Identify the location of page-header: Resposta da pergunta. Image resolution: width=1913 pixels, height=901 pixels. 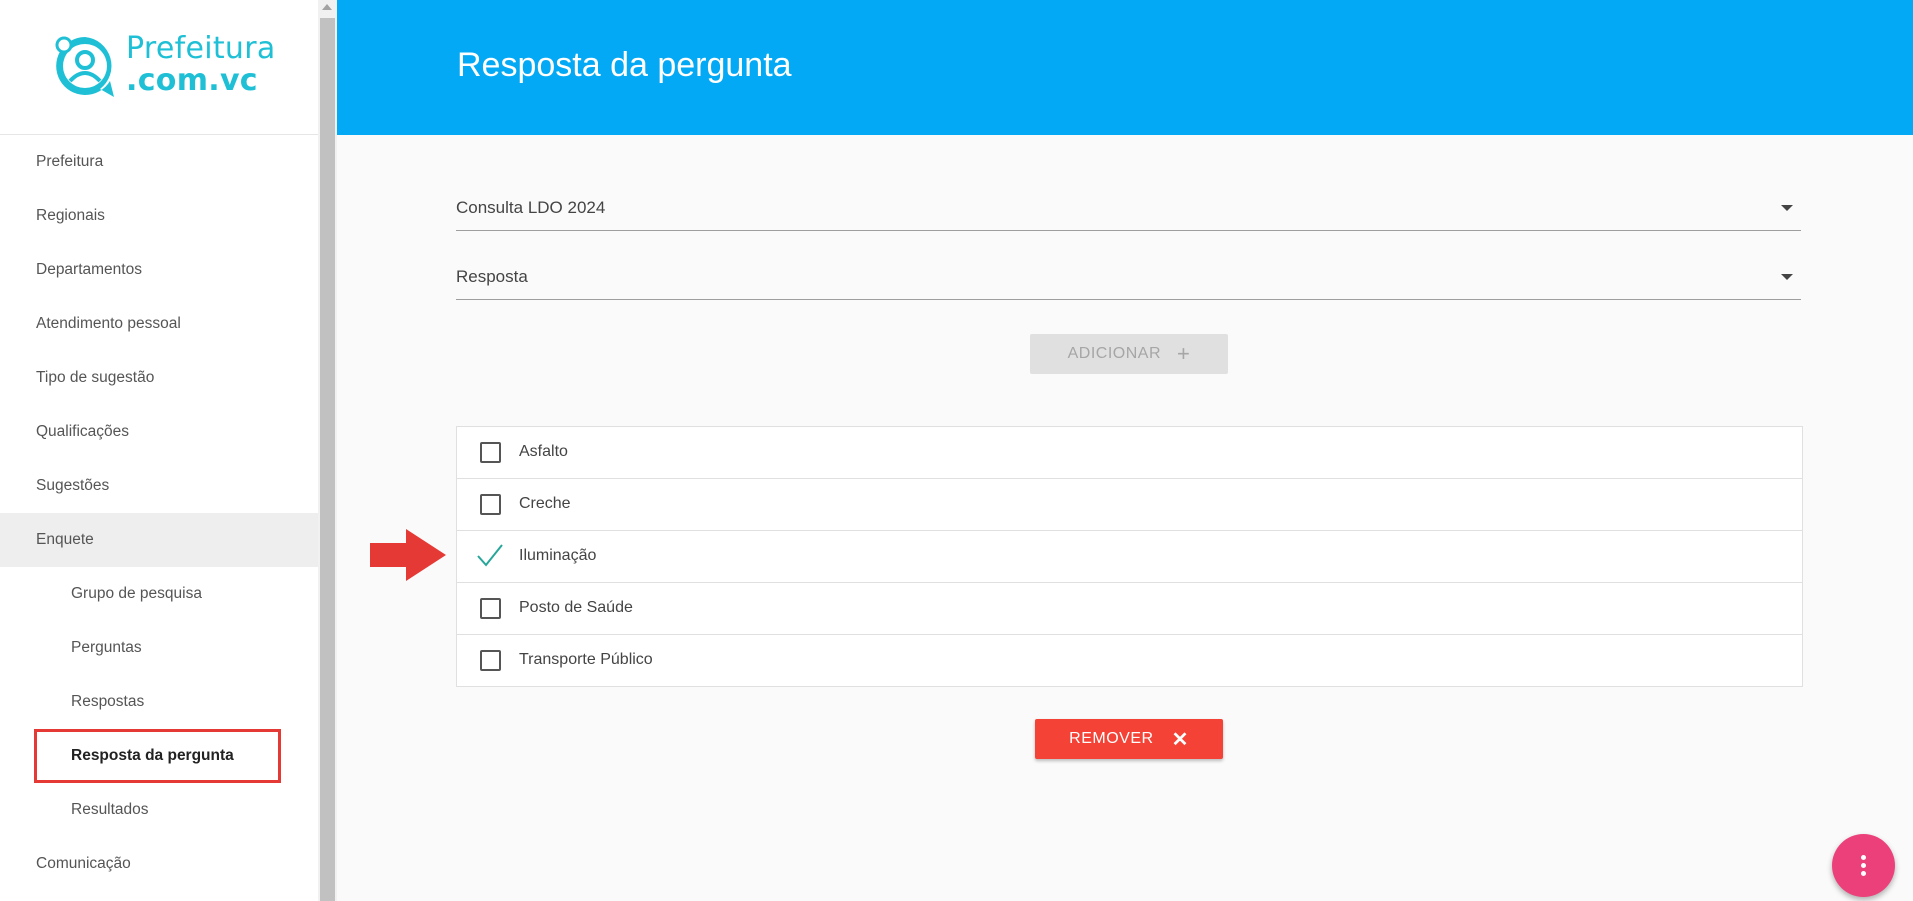
(1125, 67).